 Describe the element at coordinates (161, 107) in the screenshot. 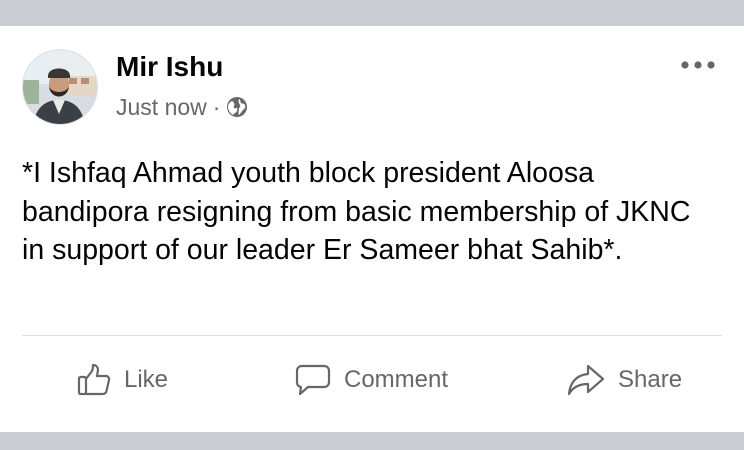

I see `post-timestamp: Just now` at that location.